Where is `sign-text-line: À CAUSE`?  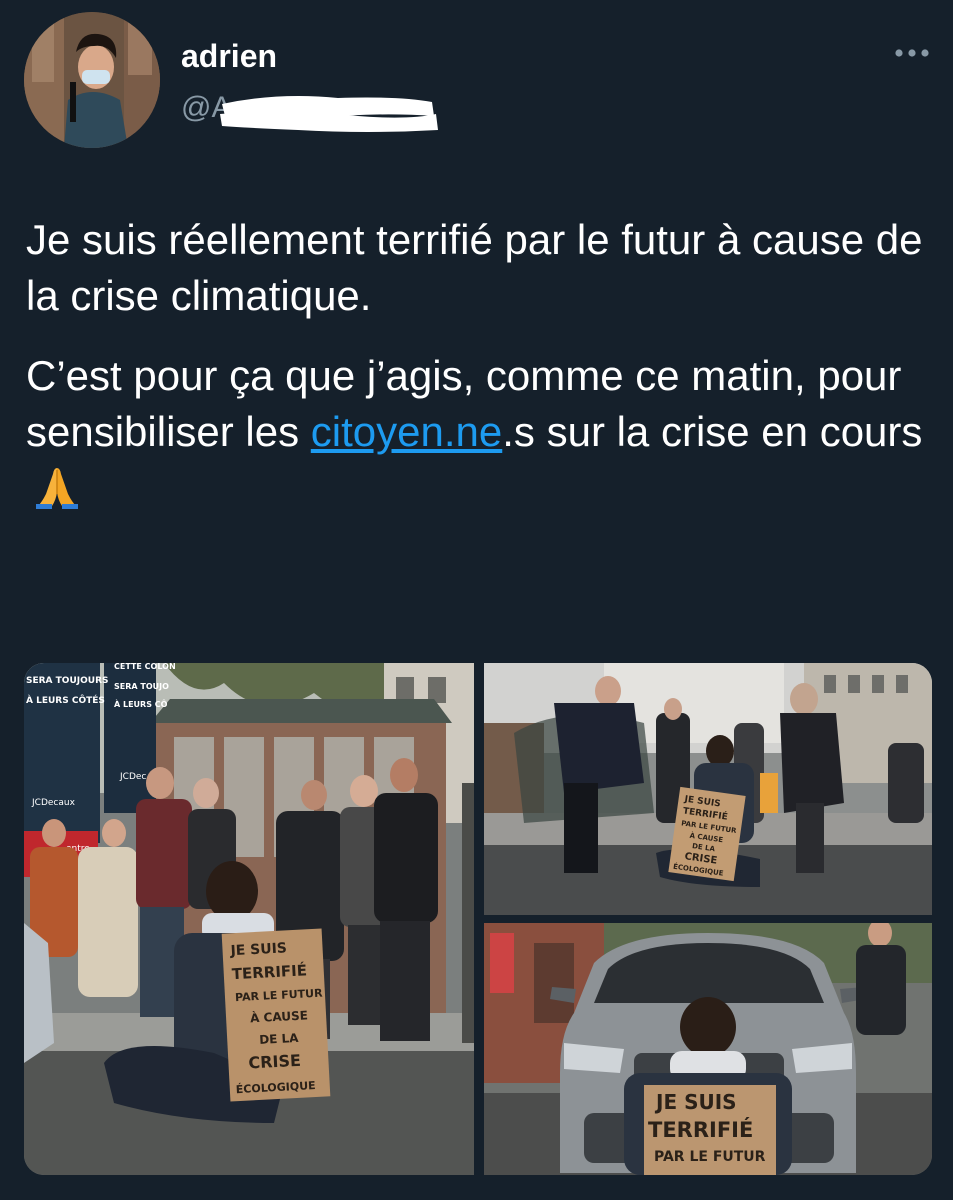 sign-text-line: À CAUSE is located at coordinates (279, 1016).